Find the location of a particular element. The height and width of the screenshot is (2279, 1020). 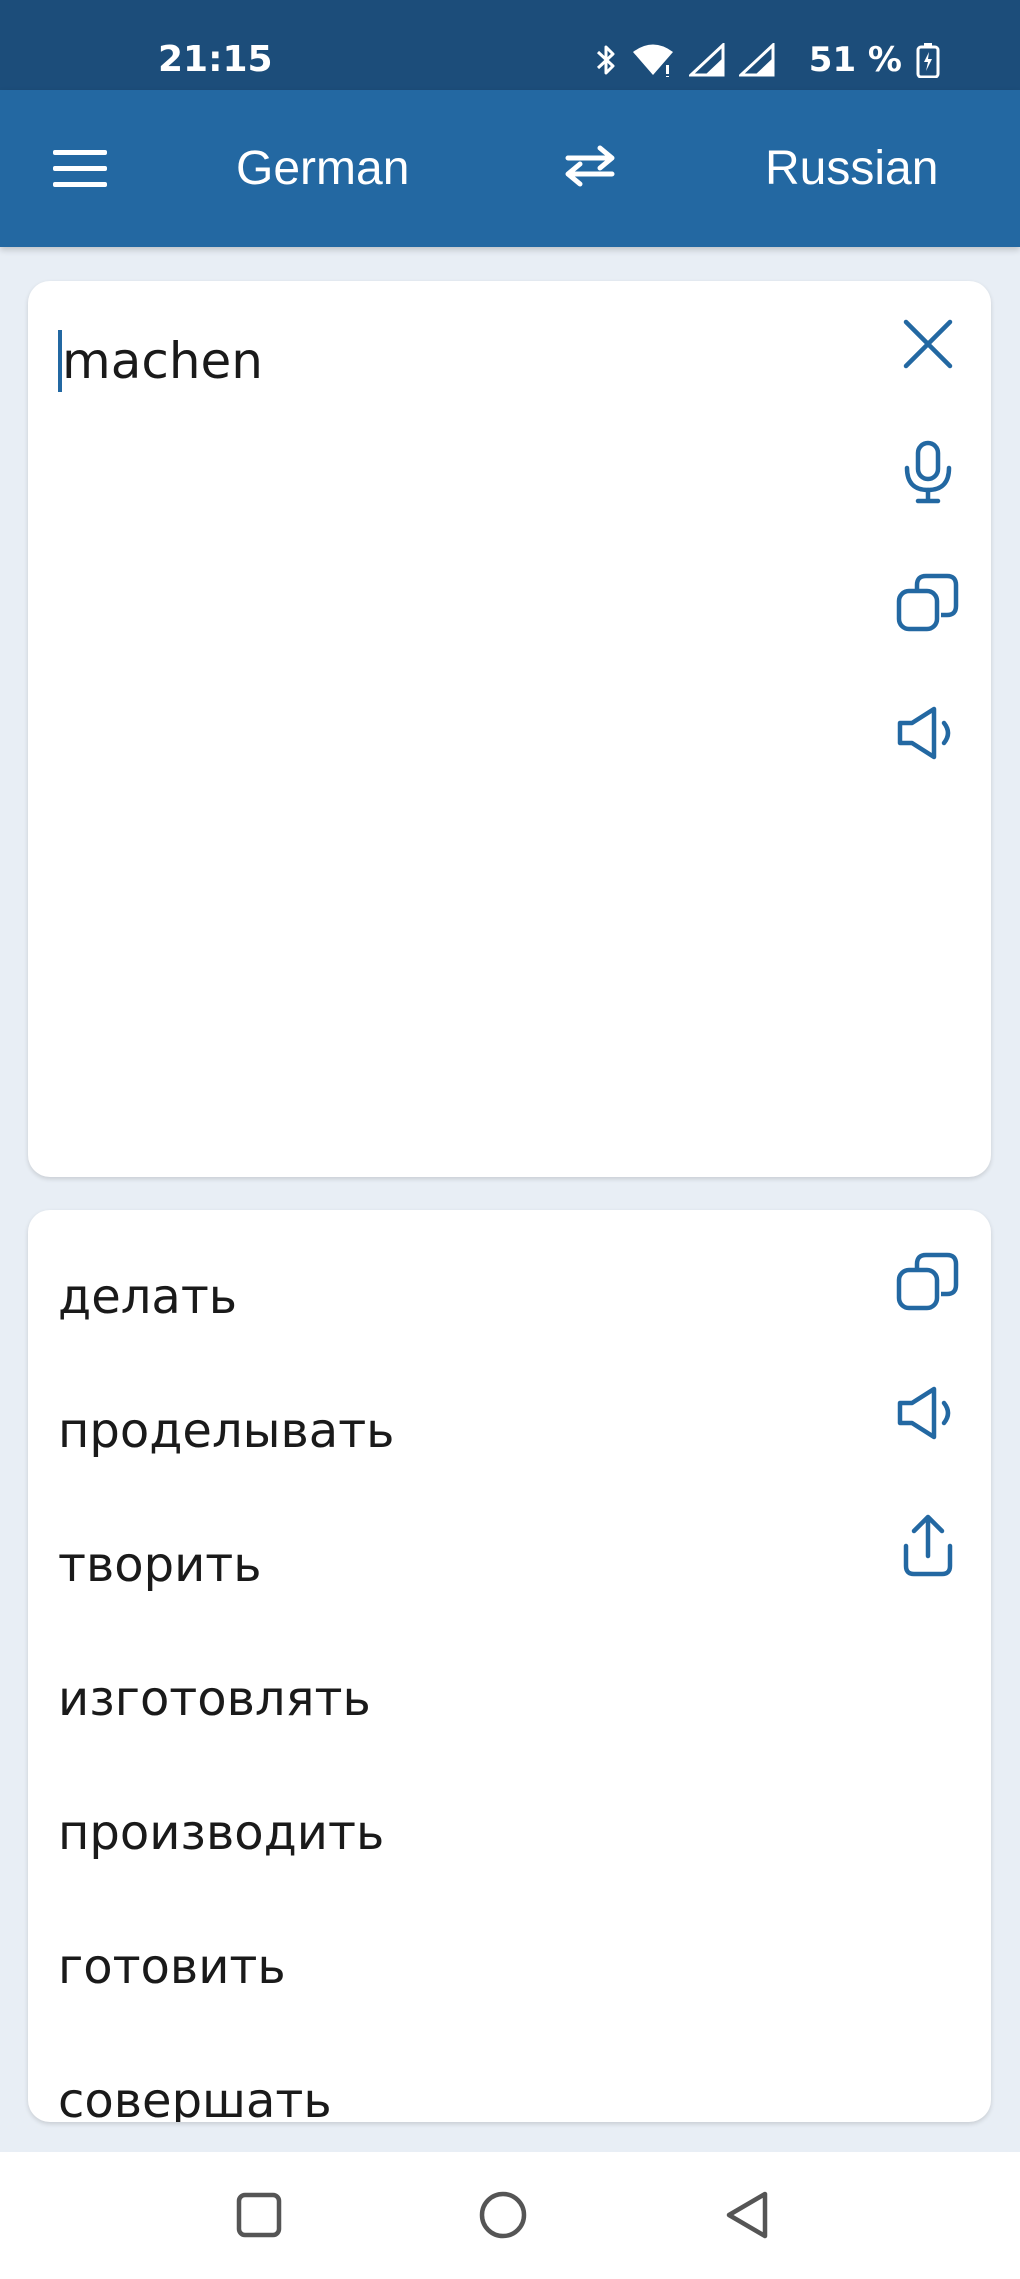

recents-icon is located at coordinates (259, 2217).